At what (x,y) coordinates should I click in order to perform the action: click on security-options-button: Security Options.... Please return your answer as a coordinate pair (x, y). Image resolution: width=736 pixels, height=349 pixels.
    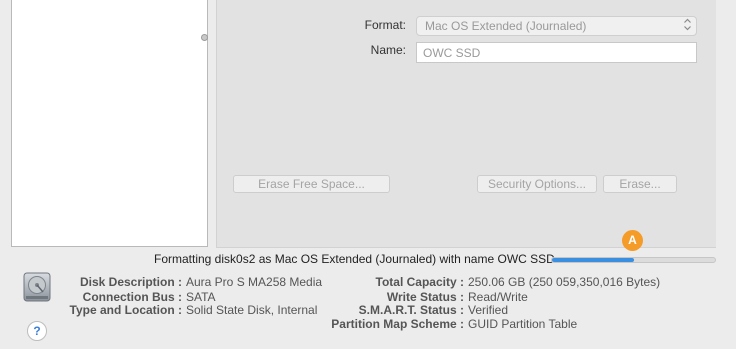
    Looking at the image, I should click on (537, 184).